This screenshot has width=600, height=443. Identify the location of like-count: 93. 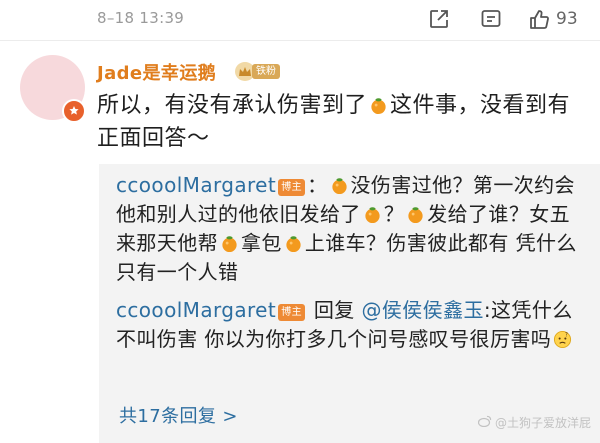
(567, 19).